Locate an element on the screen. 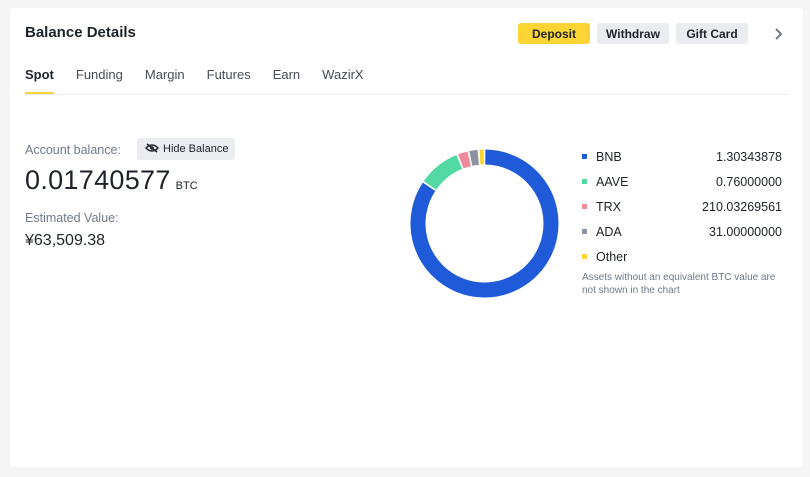  legend-name: AAVE is located at coordinates (612, 181).